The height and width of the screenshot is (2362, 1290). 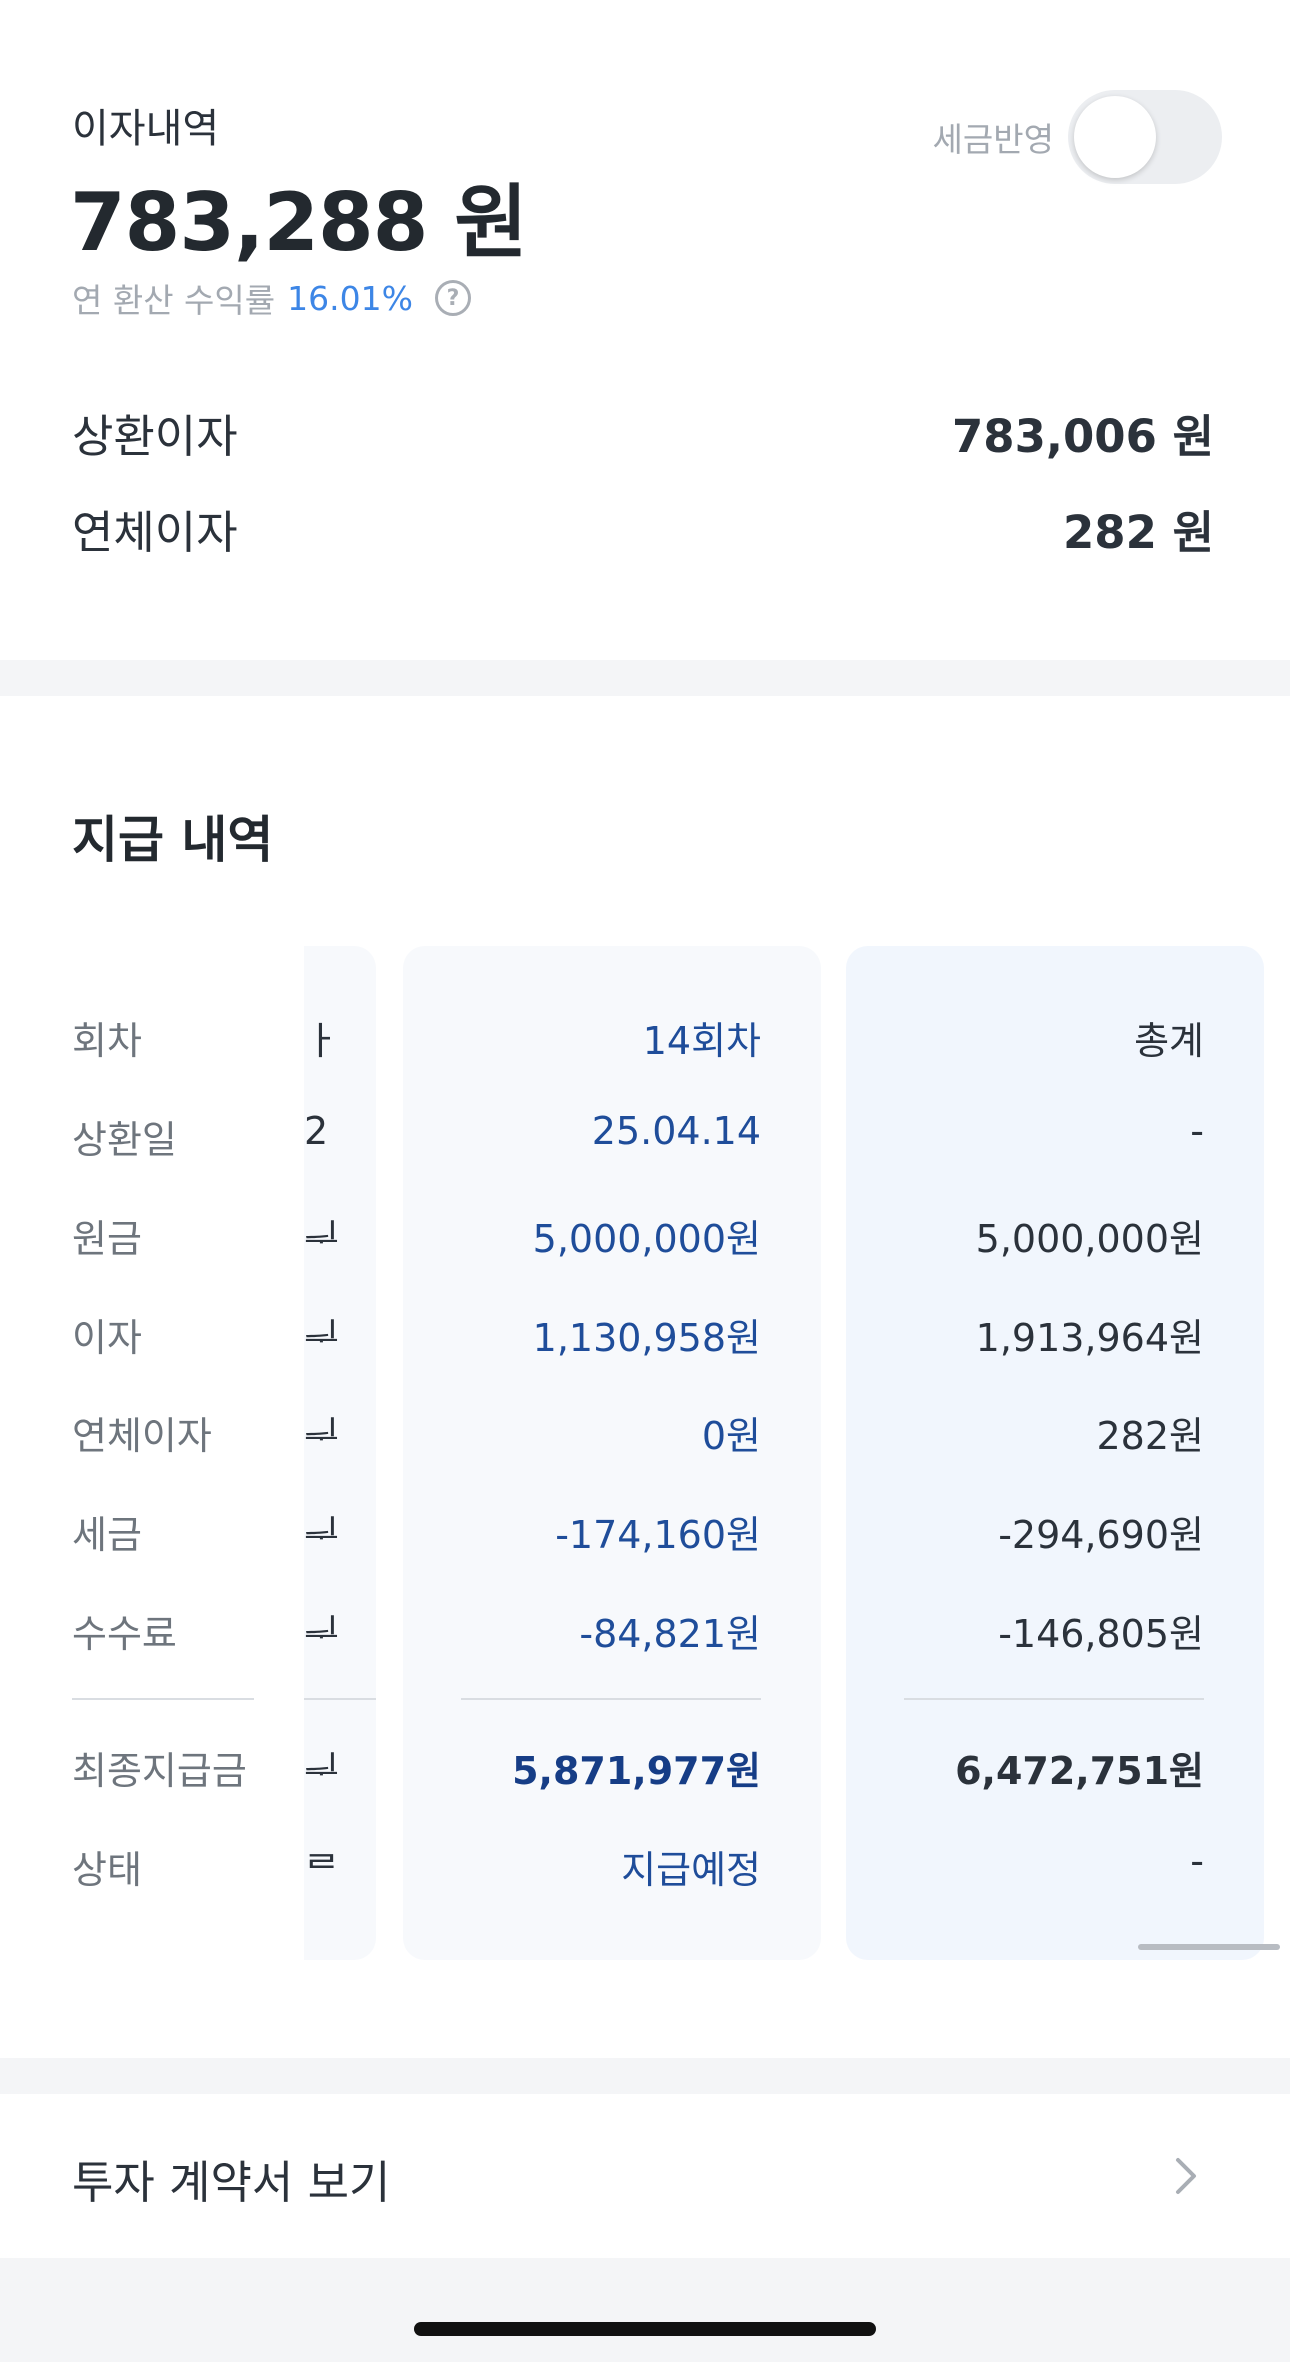 What do you see at coordinates (701, 1041) in the screenshot?
I see `cell-round: 14회차` at bounding box center [701, 1041].